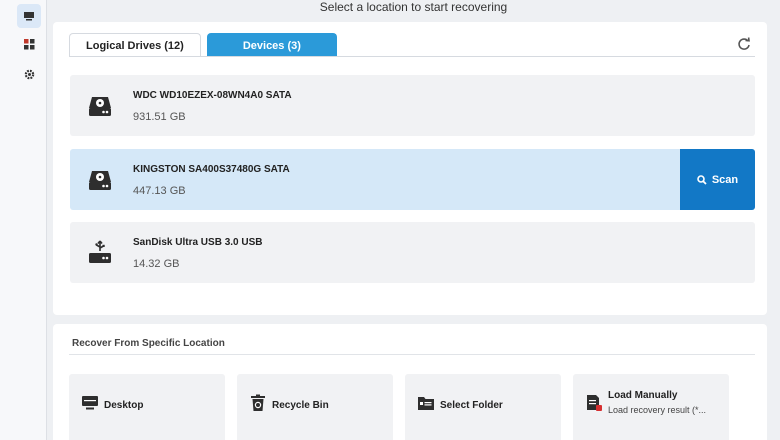 The image size is (780, 440). I want to click on section-title: Recover From Specific Location, so click(148, 343).